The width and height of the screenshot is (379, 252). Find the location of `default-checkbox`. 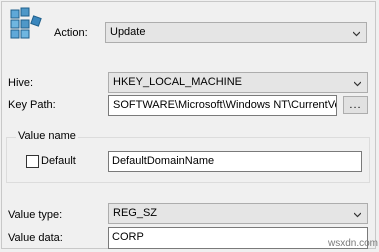

default-checkbox is located at coordinates (32, 161).